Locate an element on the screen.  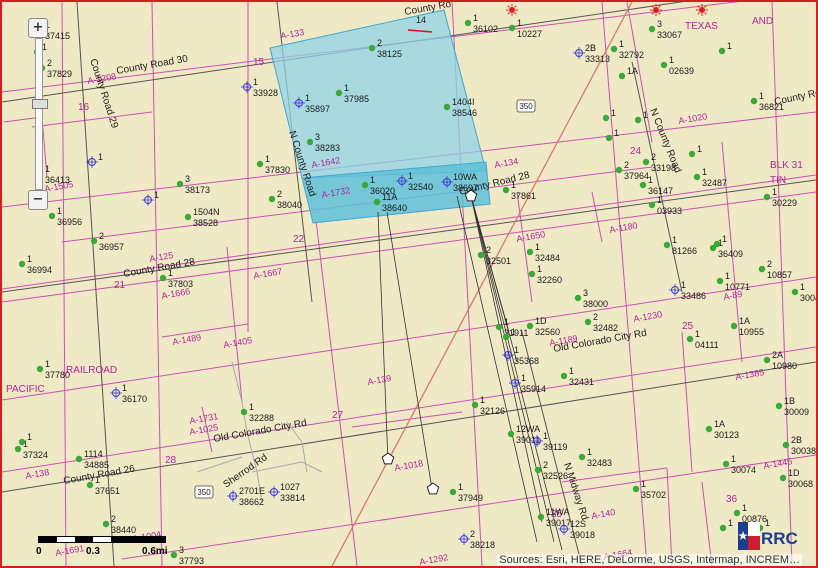
well-id: 30038 is located at coordinates (803, 451).